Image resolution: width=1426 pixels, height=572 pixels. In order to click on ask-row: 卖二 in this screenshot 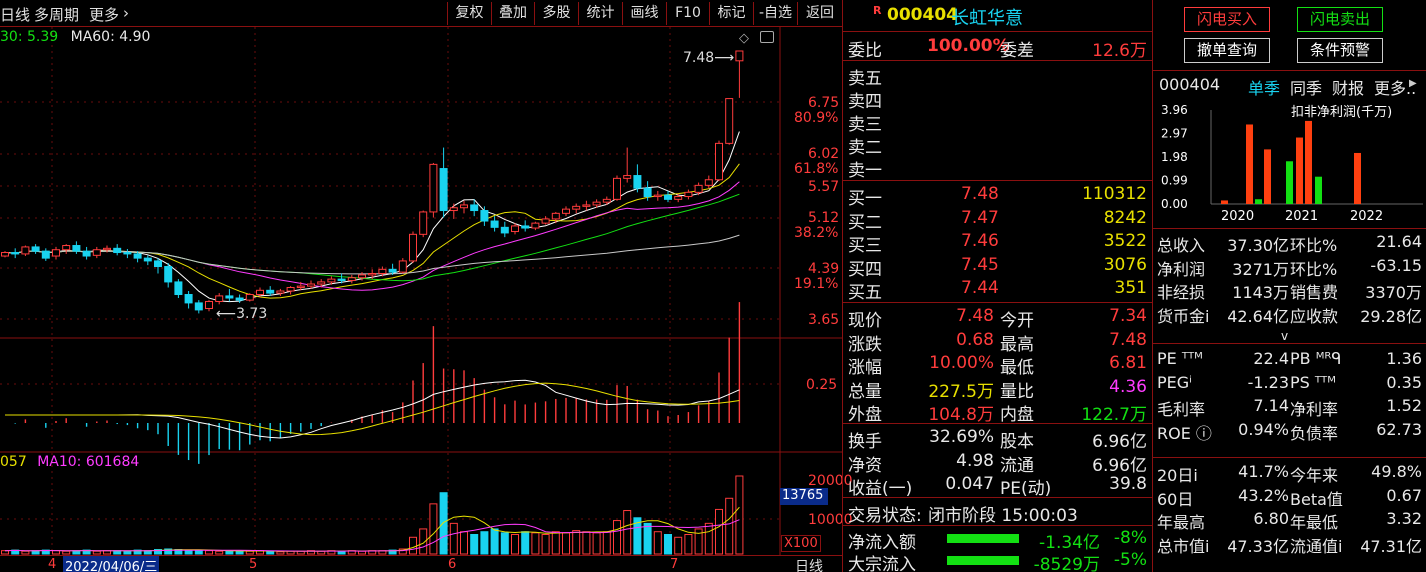, I will do `click(997, 145)`.